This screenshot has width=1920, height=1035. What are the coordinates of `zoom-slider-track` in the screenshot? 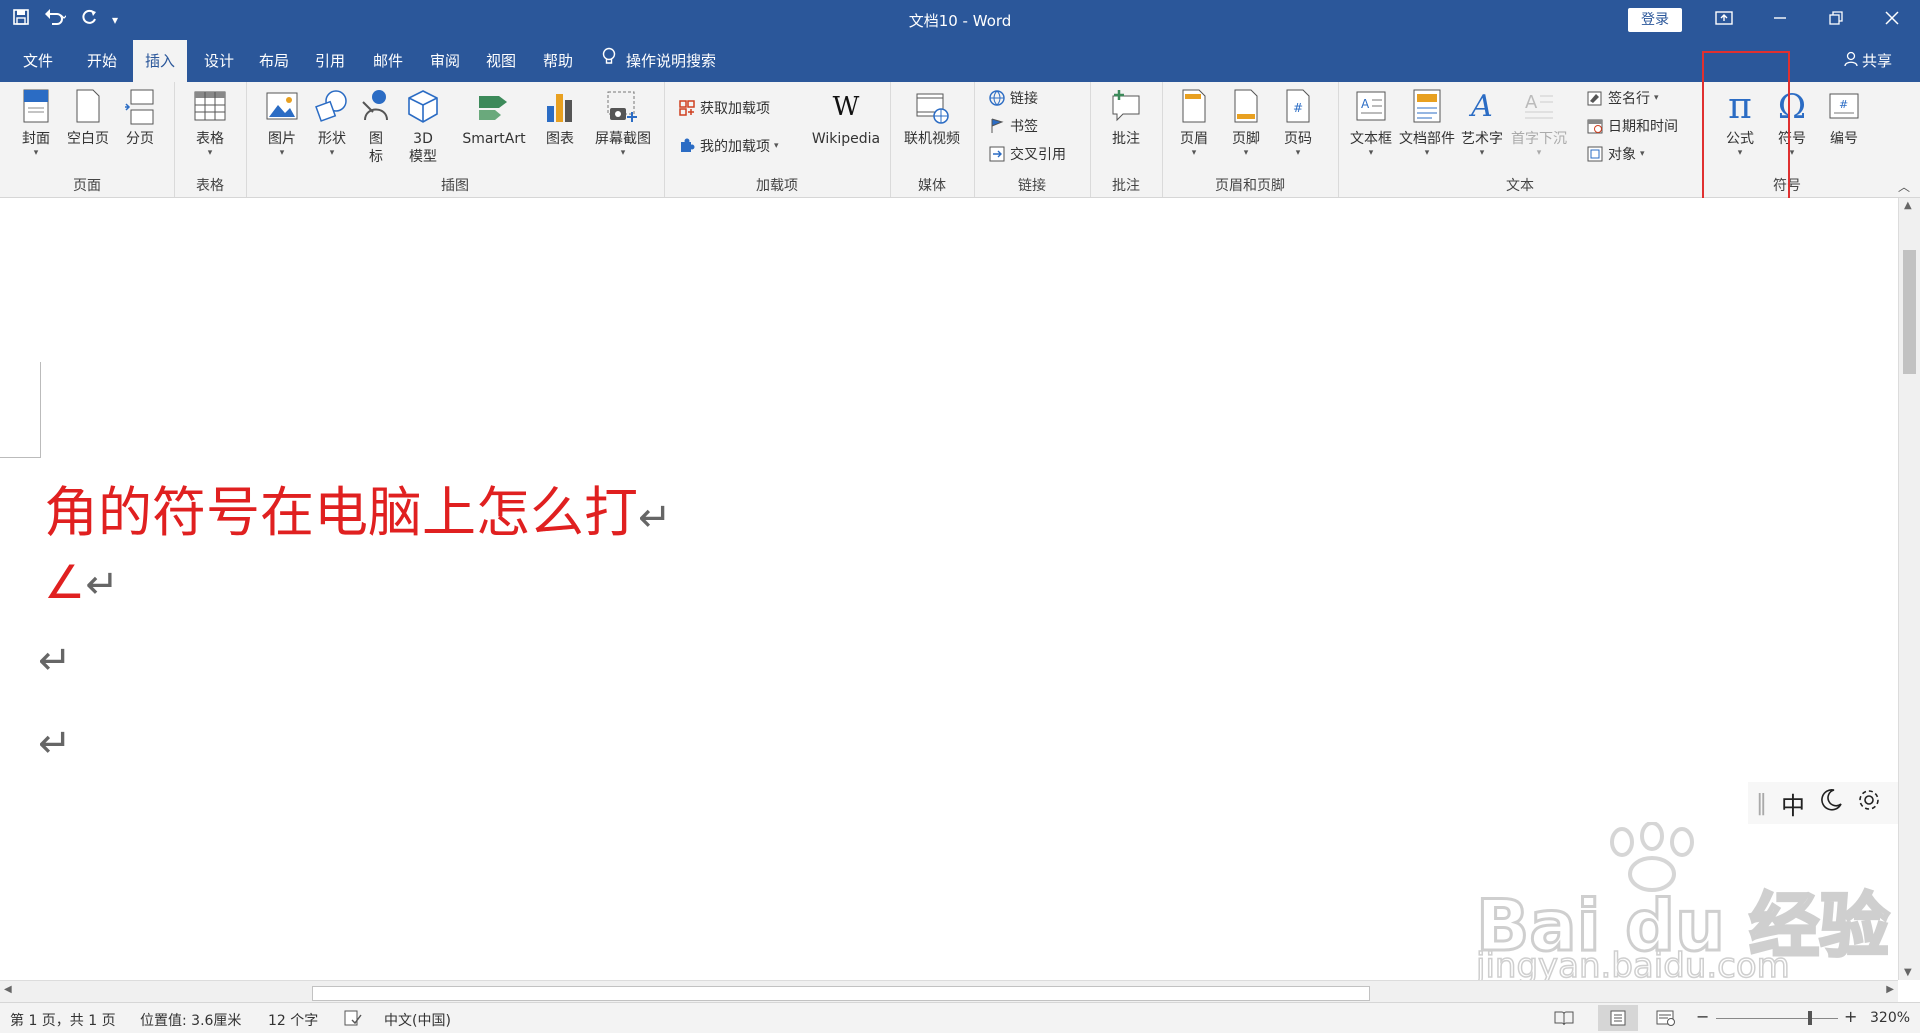 It's located at (1777, 1018).